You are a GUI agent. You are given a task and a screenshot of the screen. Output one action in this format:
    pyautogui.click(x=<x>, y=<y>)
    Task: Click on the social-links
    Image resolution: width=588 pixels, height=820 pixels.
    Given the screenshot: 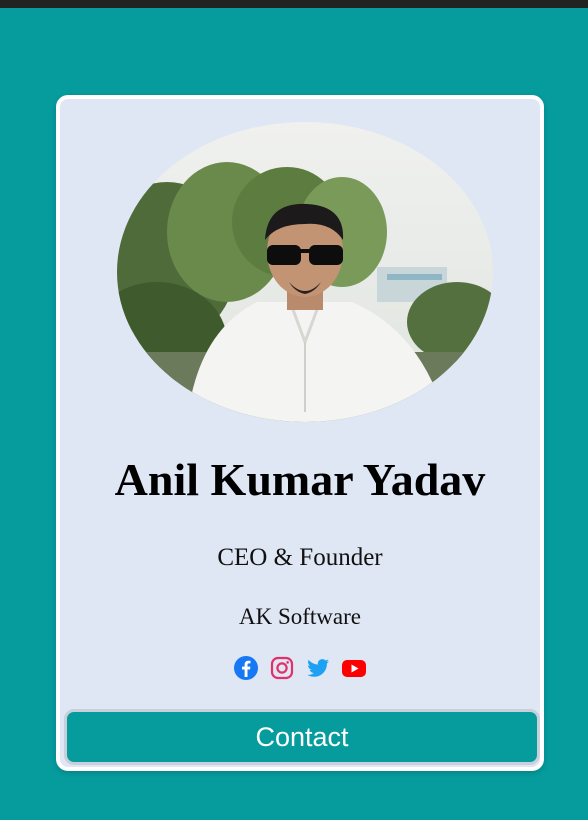 What is the action you would take?
    pyautogui.click(x=300, y=668)
    